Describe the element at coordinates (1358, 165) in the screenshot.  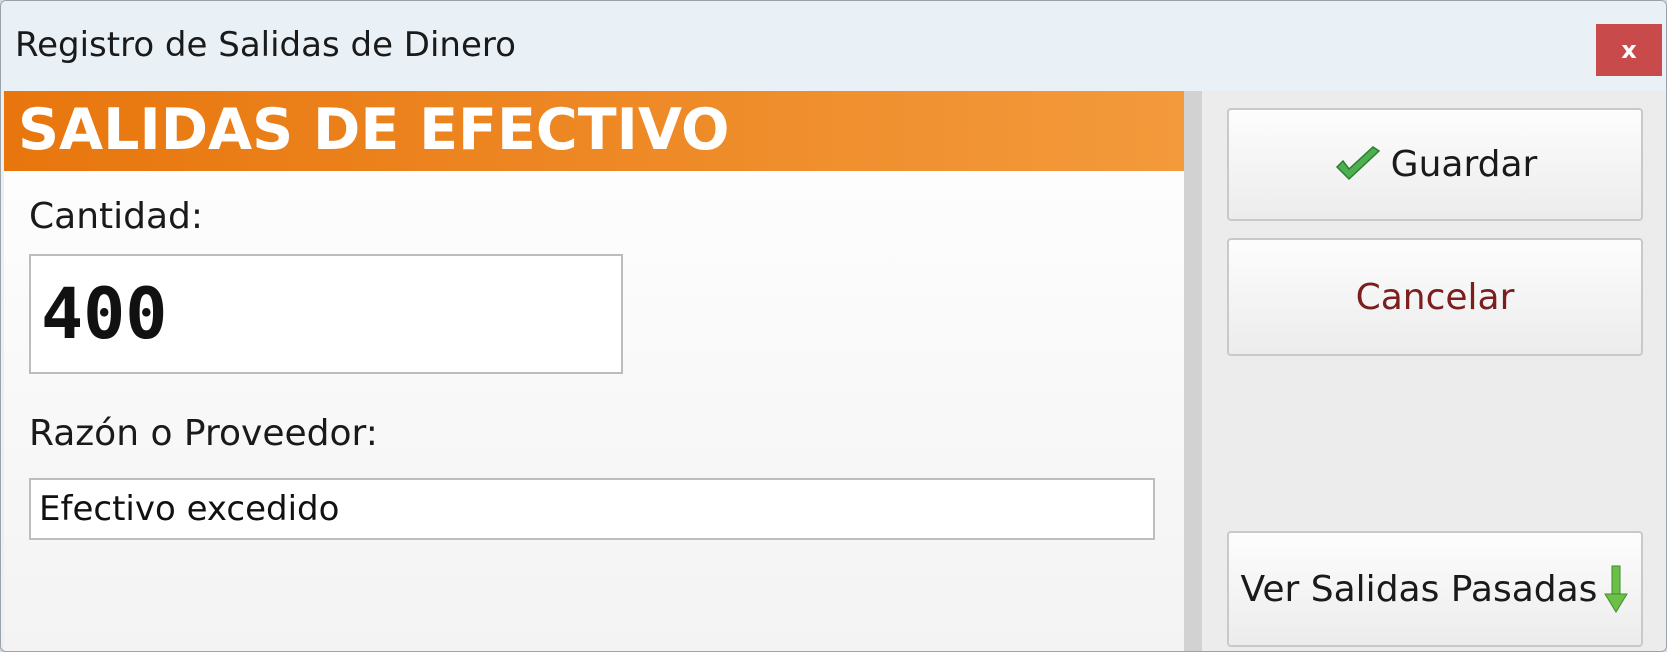
I see `check-icon` at that location.